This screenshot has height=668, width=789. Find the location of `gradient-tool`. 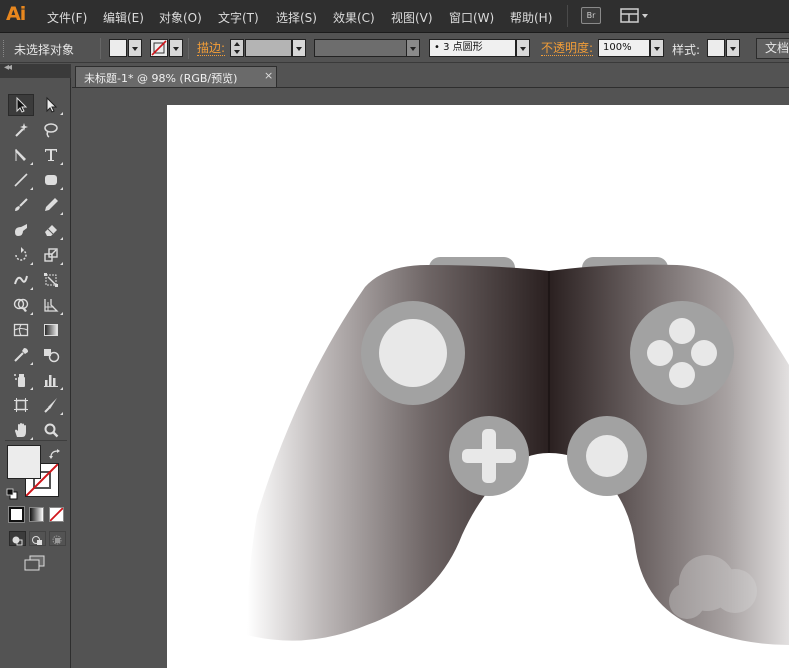

gradient-tool is located at coordinates (51, 330).